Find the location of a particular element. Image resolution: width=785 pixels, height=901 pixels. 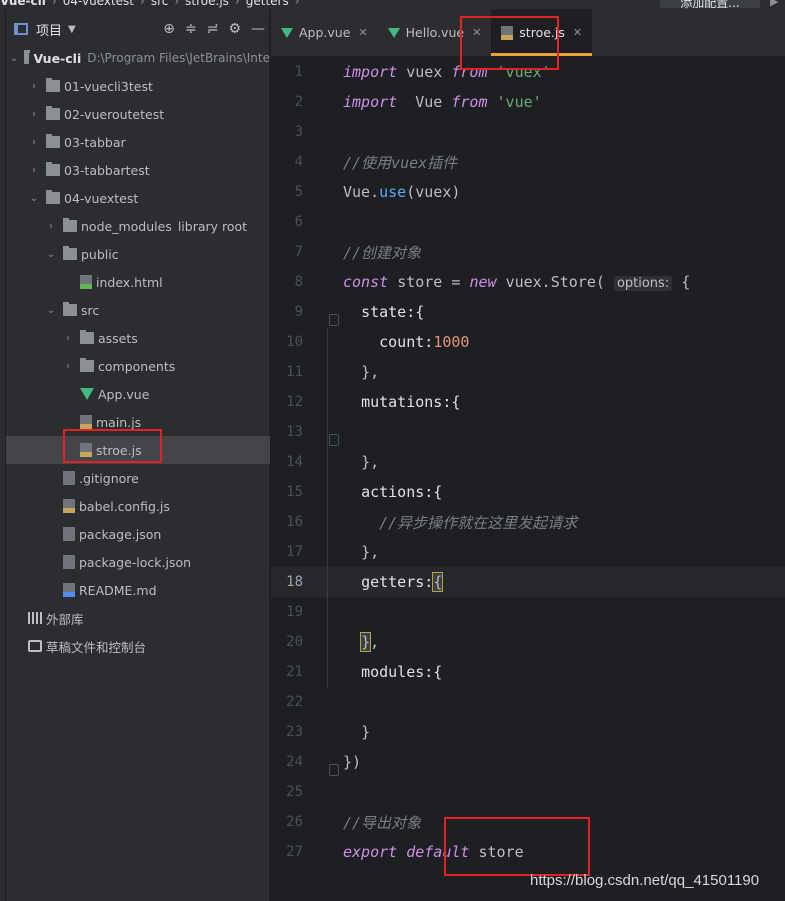

tree-item-gitignore: .gitignore is located at coordinates (138, 478).